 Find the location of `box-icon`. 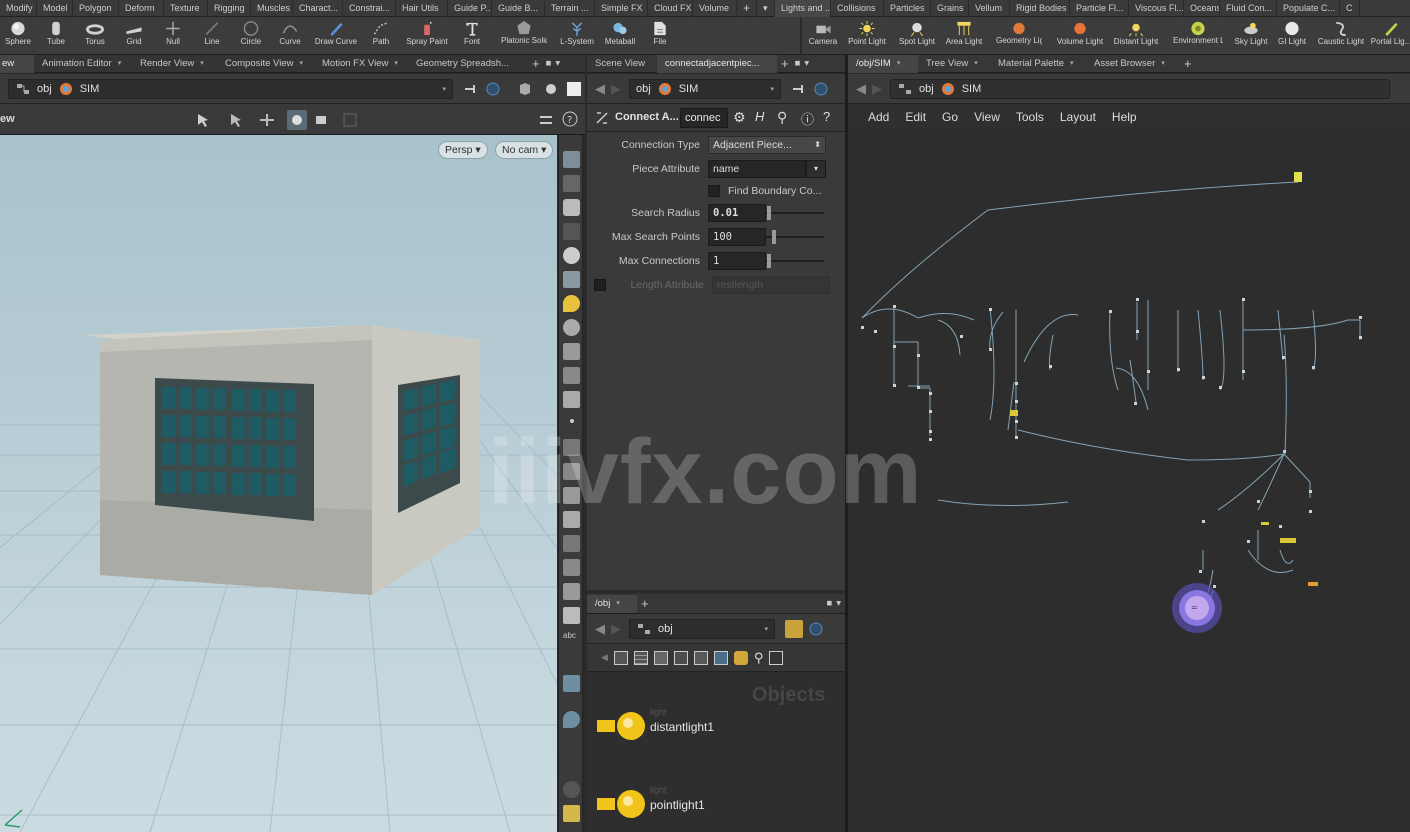

box-icon is located at coordinates (571, 615).